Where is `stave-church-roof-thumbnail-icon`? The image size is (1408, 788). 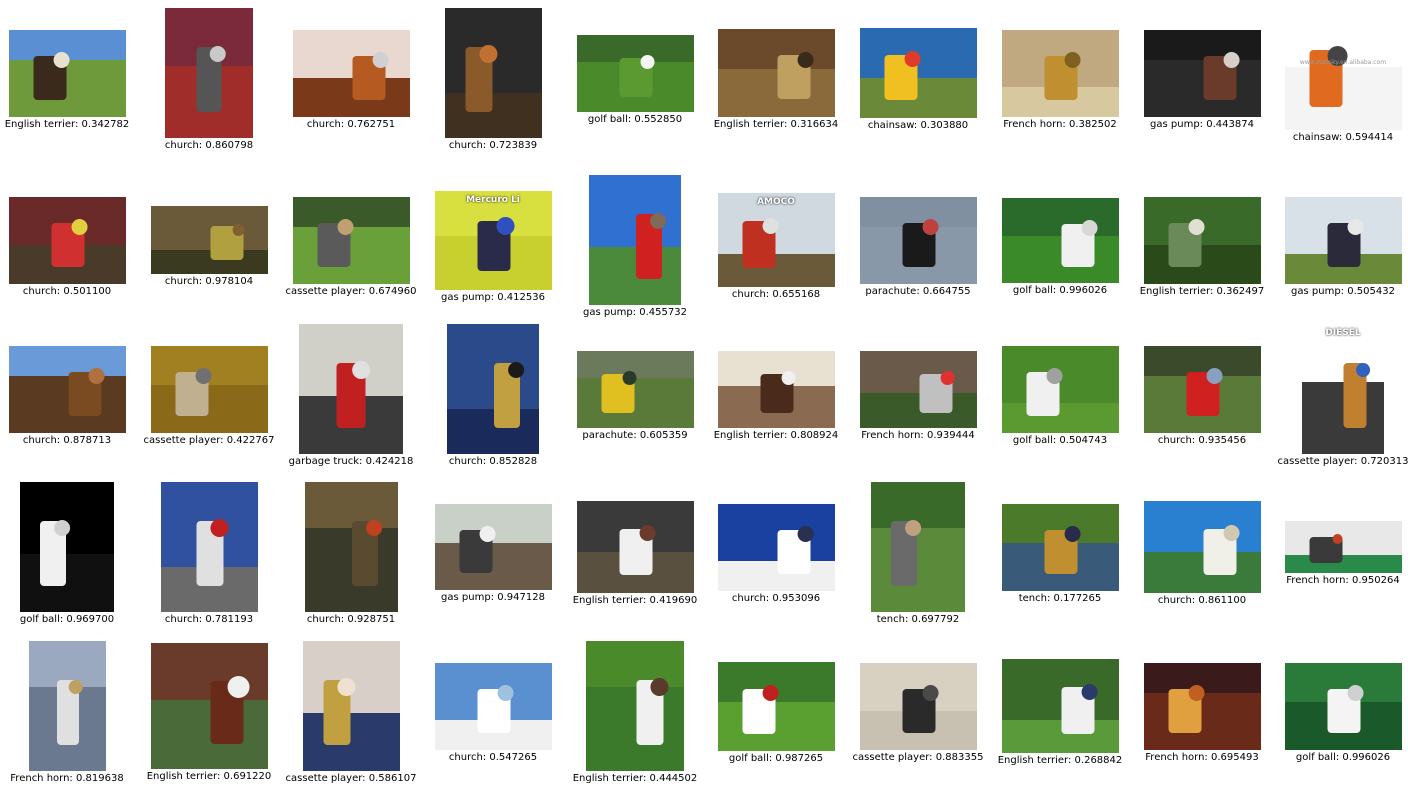
stave-church-roof-thumbnail-icon is located at coordinates (67, 389).